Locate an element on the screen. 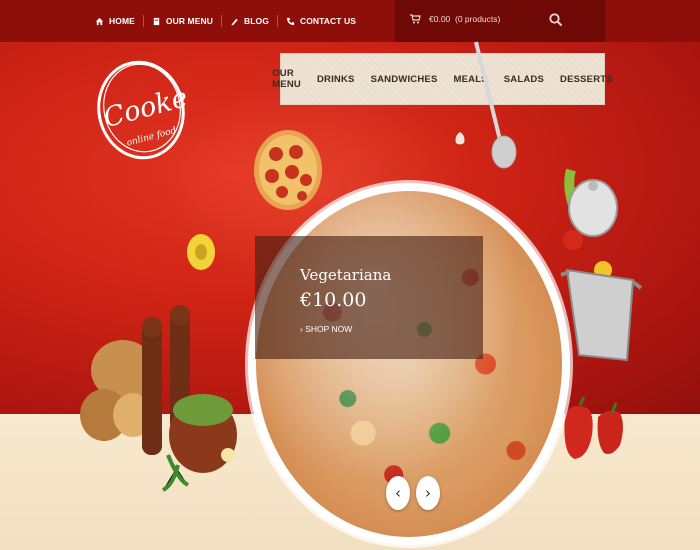  main-nav-desserts: DESSERTS is located at coordinates (586, 79).